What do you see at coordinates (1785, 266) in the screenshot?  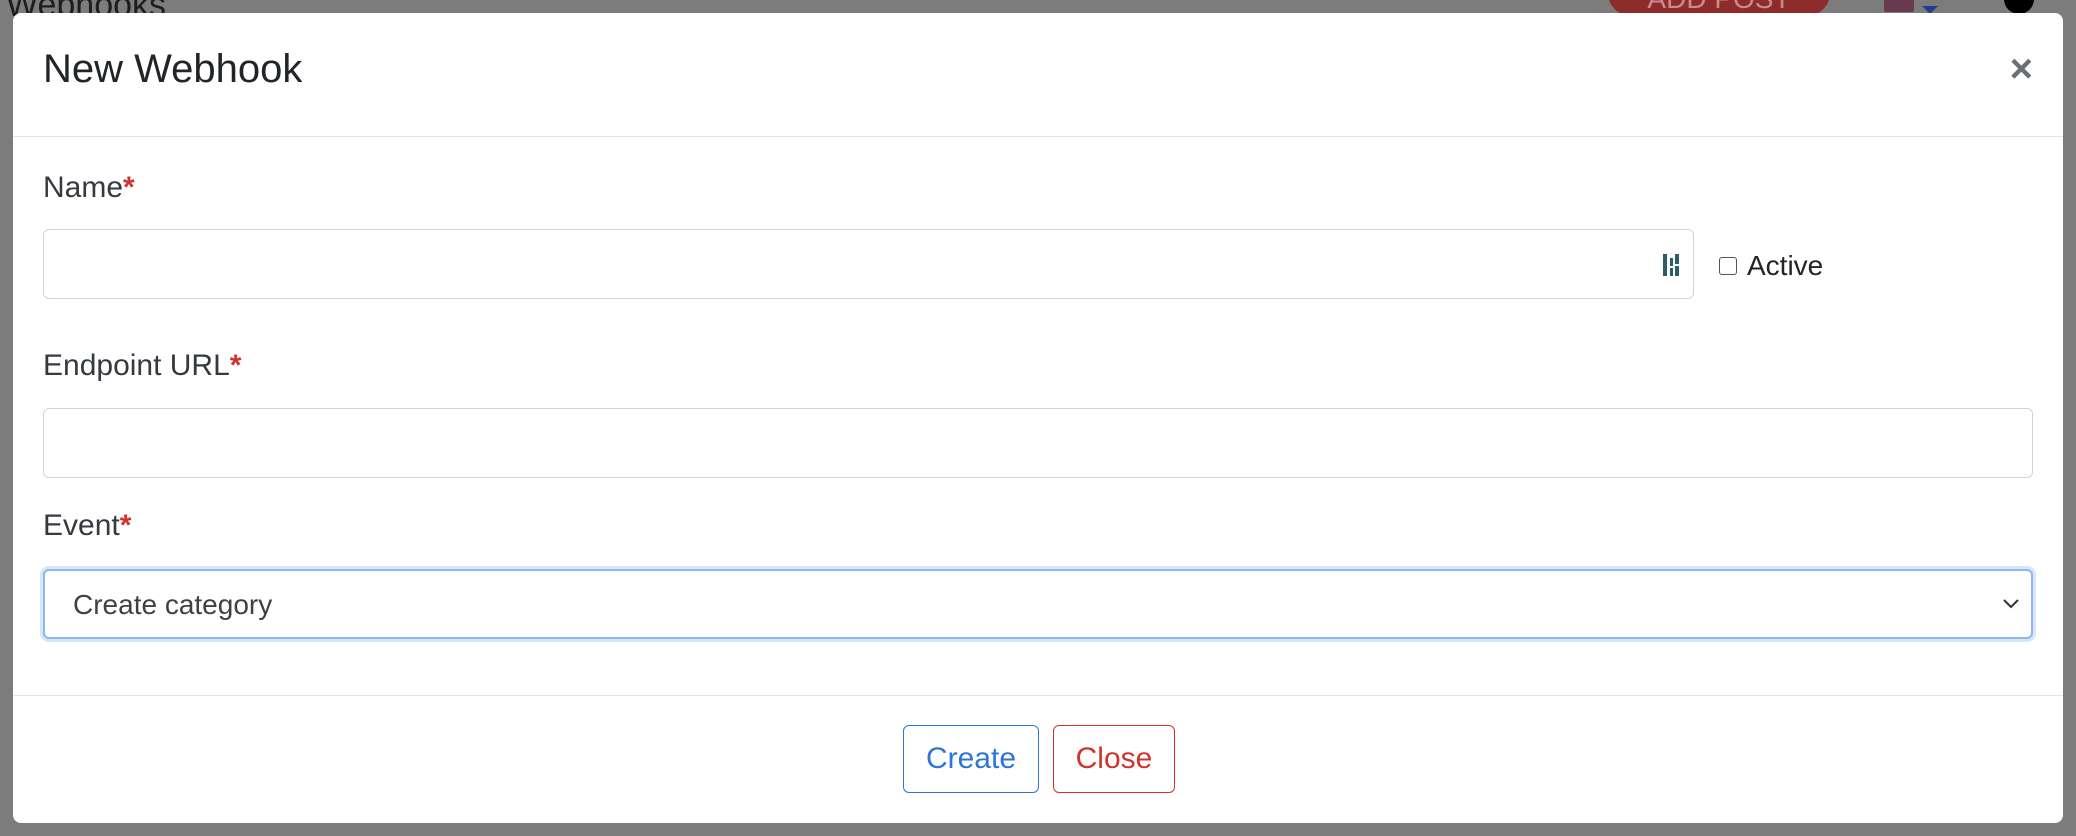 I see `active-label: Active` at bounding box center [1785, 266].